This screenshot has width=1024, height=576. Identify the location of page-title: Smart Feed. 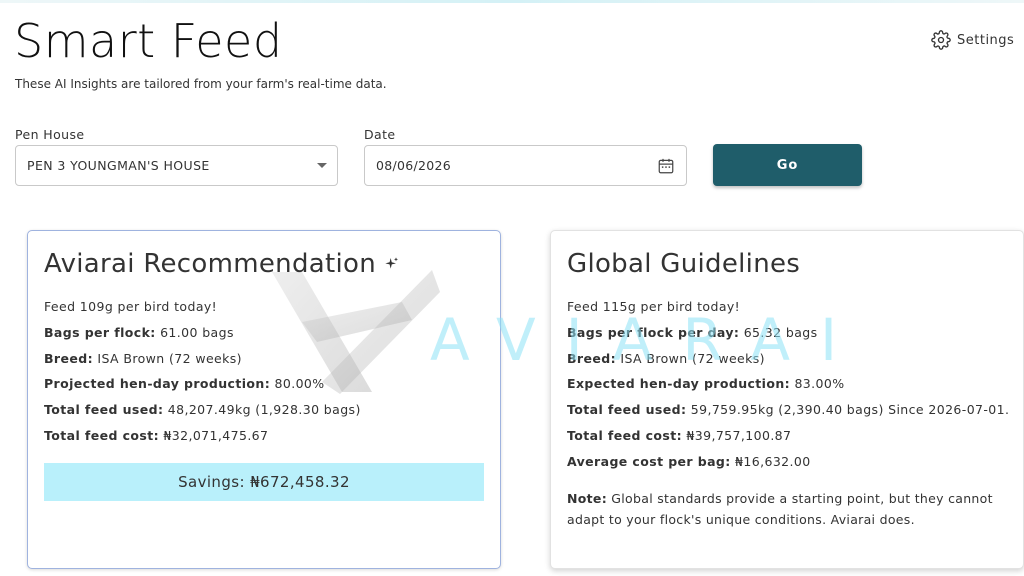
(148, 41).